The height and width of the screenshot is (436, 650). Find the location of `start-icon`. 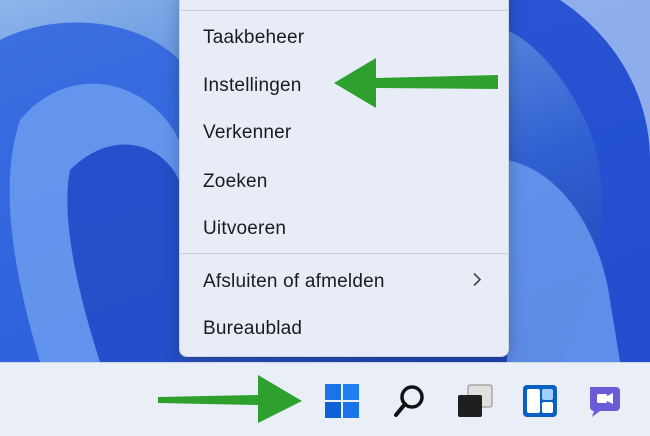

start-icon is located at coordinates (342, 401).